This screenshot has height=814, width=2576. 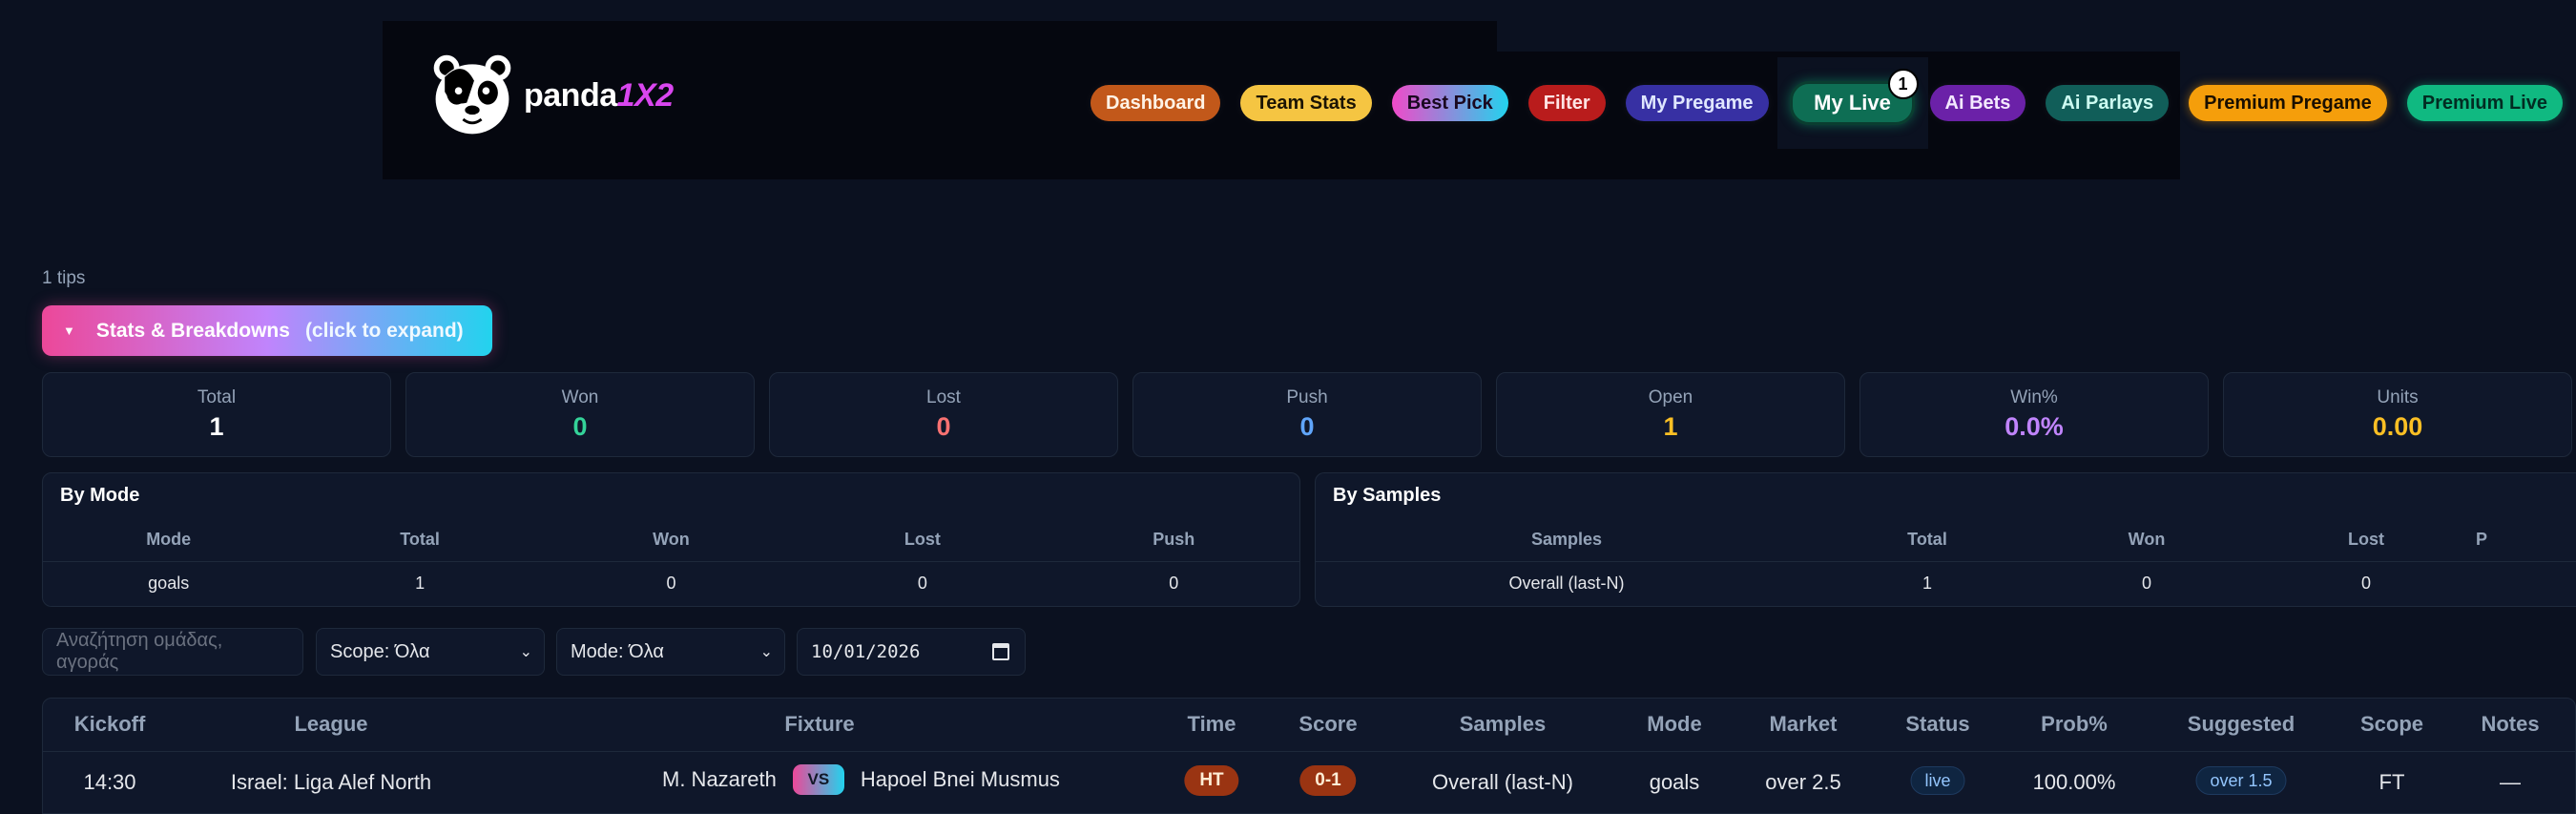 I want to click on nav-premium-pregame-button: Premium Pregame, so click(x=2288, y=103).